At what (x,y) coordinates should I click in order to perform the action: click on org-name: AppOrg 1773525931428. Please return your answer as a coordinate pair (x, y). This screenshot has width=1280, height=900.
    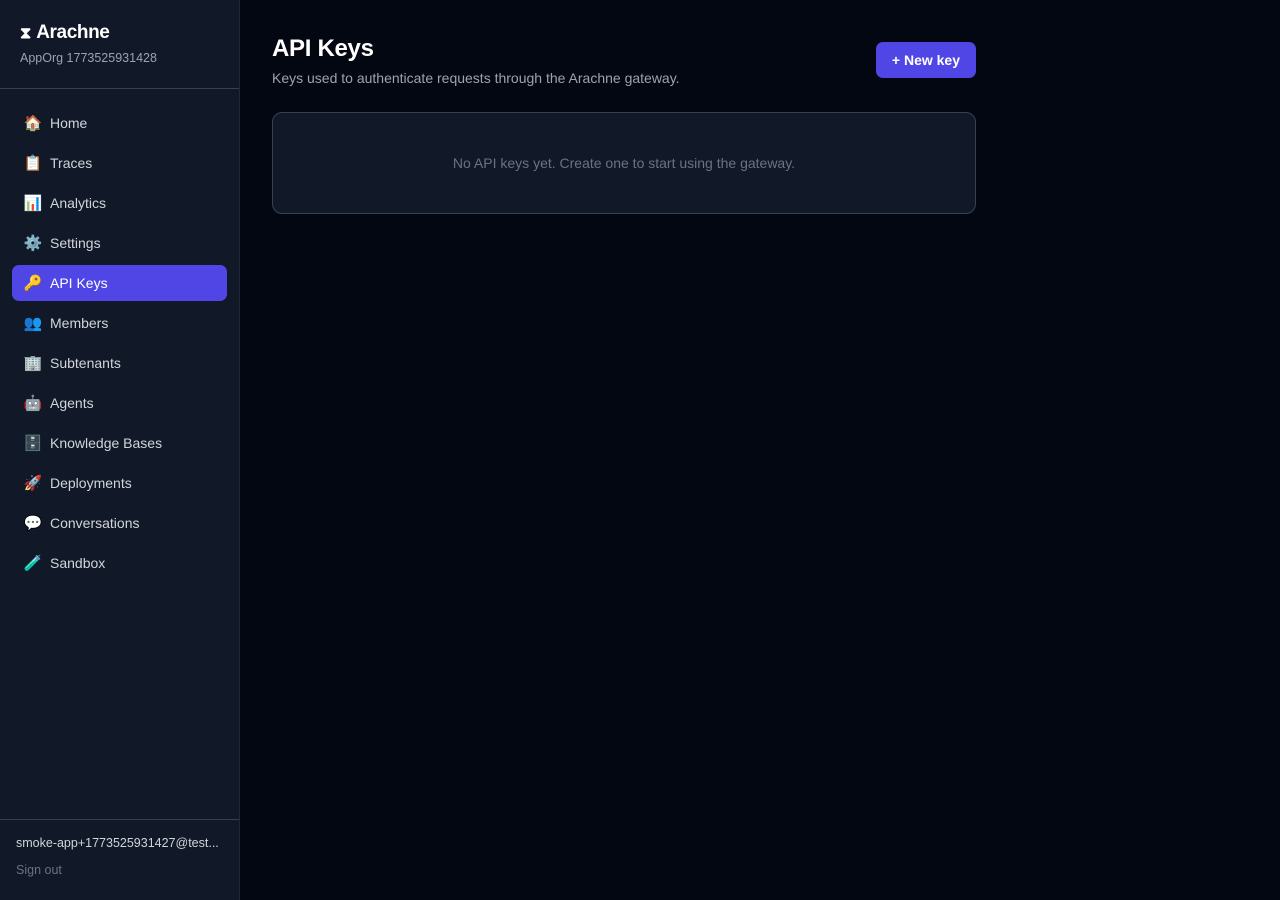
    Looking at the image, I should click on (88, 58).